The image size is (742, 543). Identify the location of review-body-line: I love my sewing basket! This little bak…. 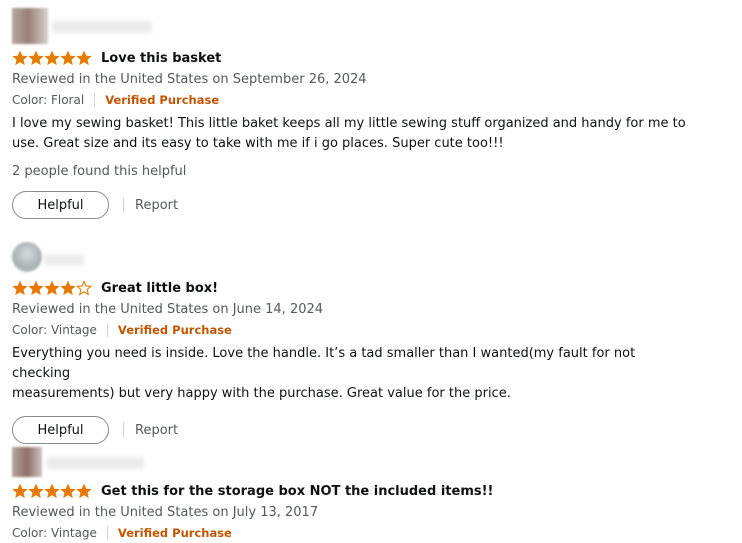
(349, 123).